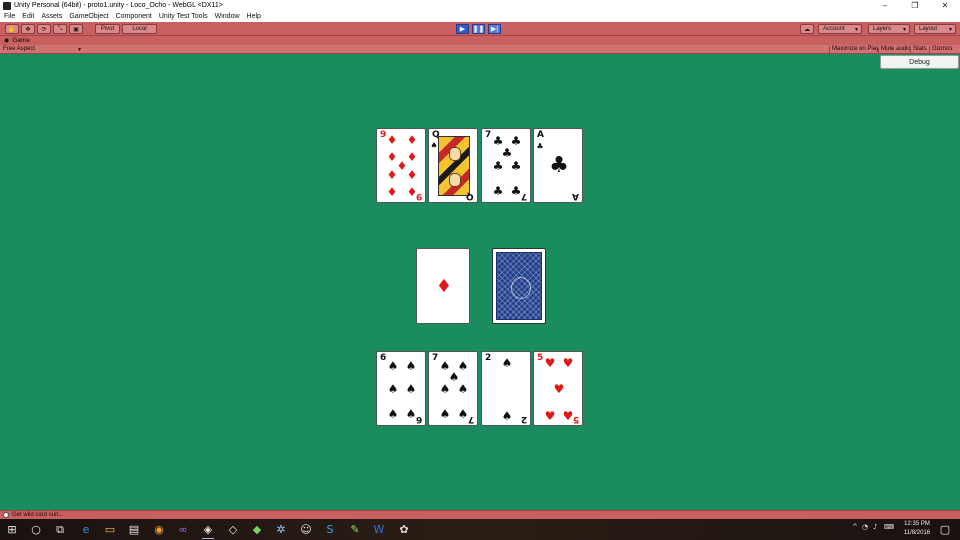 The width and height of the screenshot is (960, 540). What do you see at coordinates (401, 388) in the screenshot?
I see `hand-card-6-spades: 6 6 ♠ ♠ ♠ ♠ ♠ ♠` at bounding box center [401, 388].